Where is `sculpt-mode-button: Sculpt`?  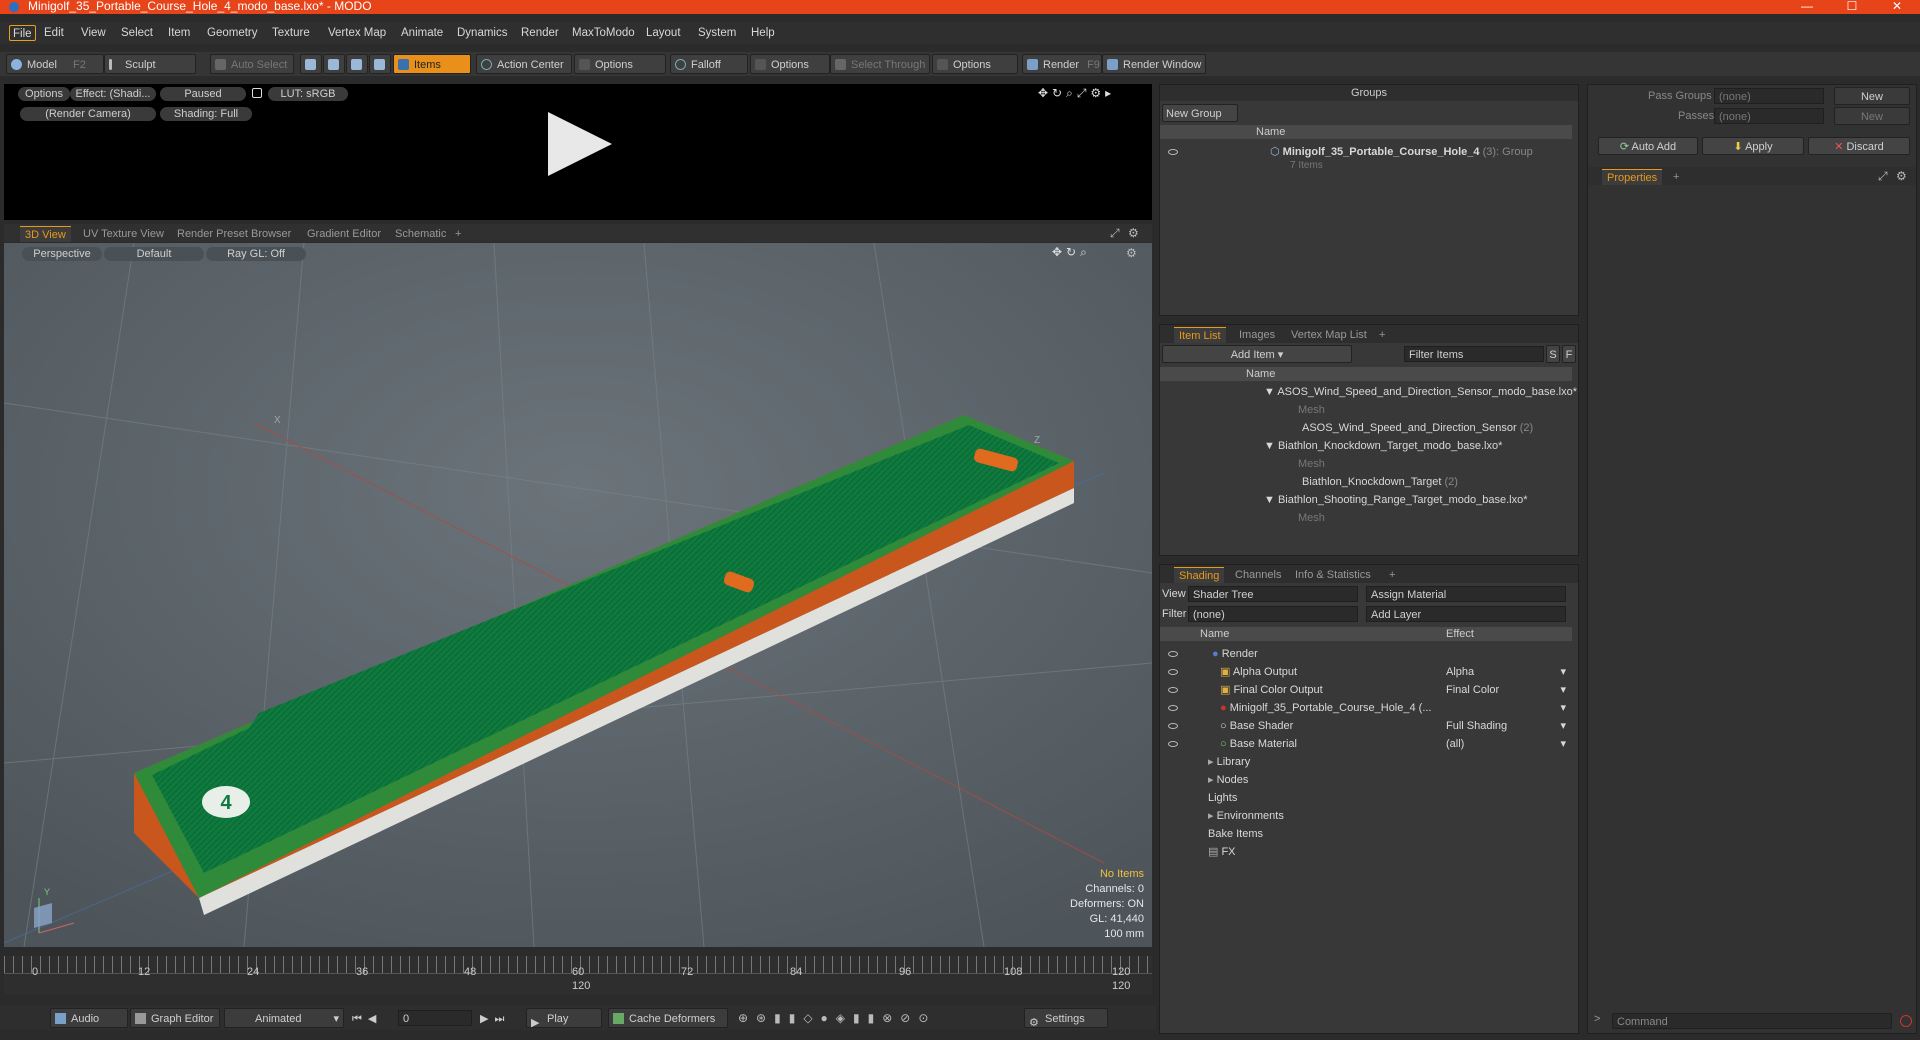
sculpt-mode-button: Sculpt is located at coordinates (150, 64).